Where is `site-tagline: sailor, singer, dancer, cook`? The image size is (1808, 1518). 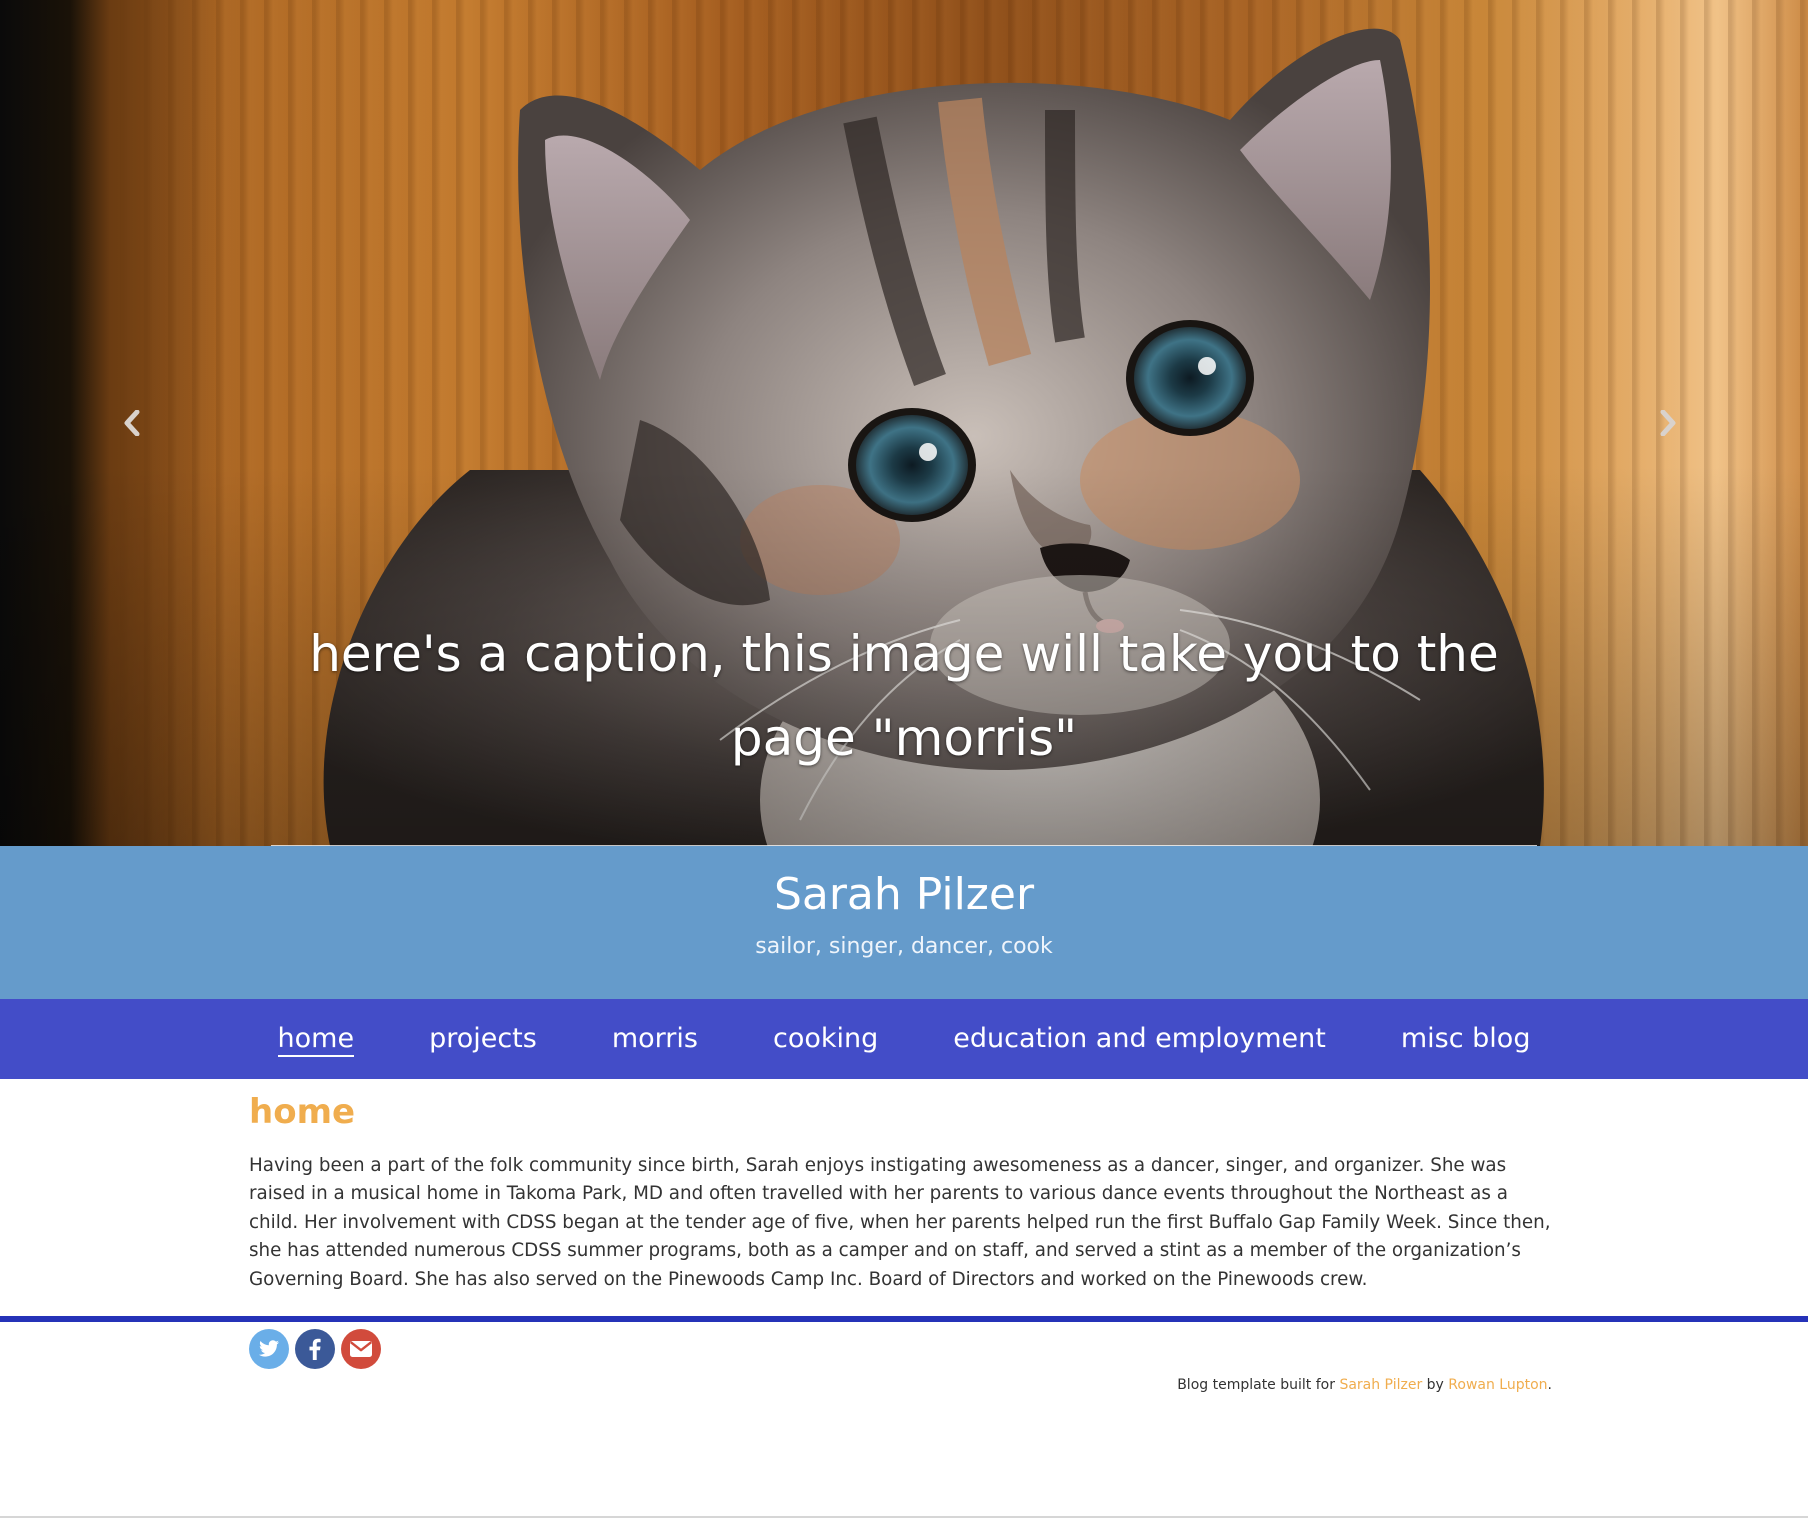 site-tagline: sailor, singer, dancer, cook is located at coordinates (904, 946).